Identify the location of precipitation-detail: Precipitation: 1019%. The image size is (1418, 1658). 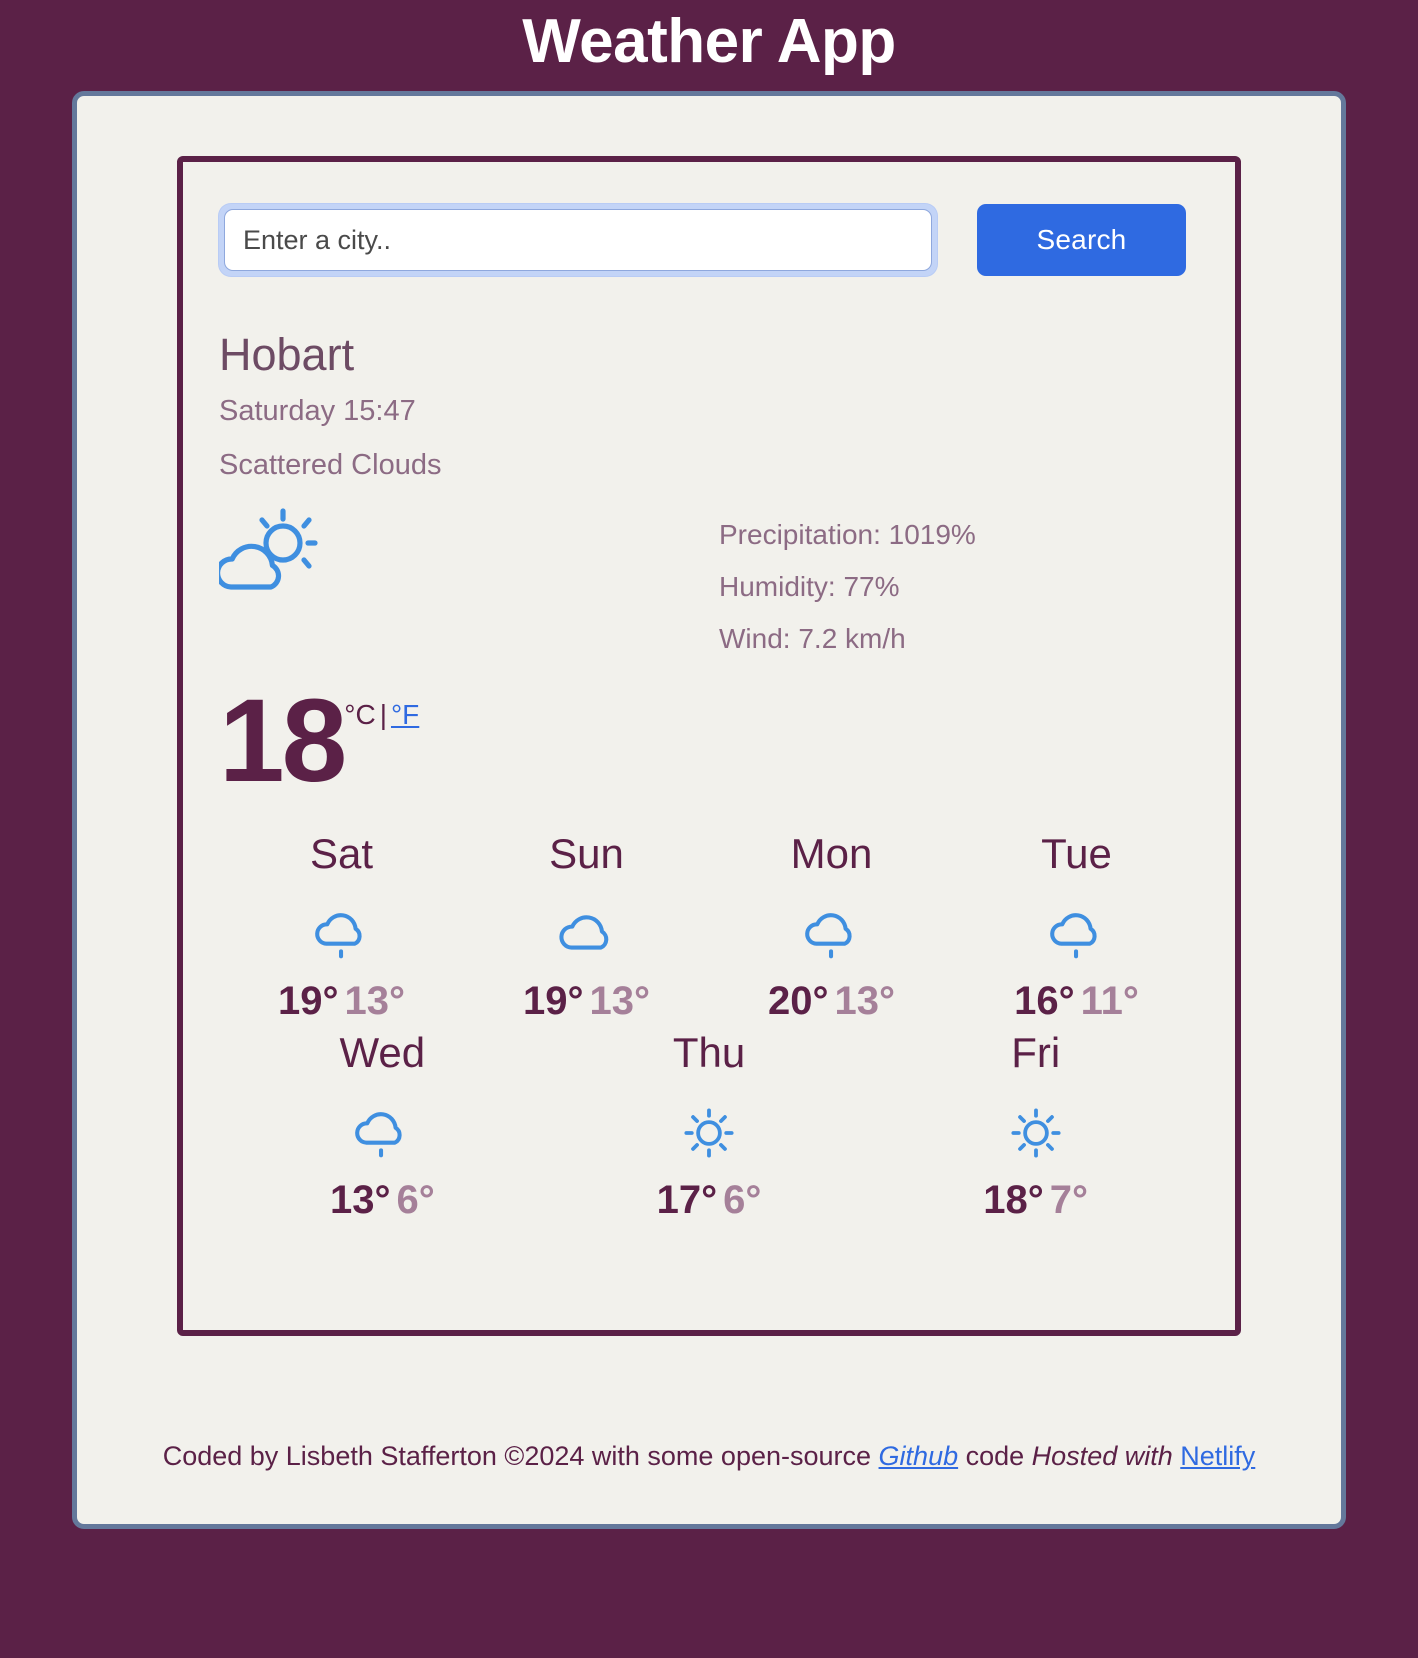
(847, 534).